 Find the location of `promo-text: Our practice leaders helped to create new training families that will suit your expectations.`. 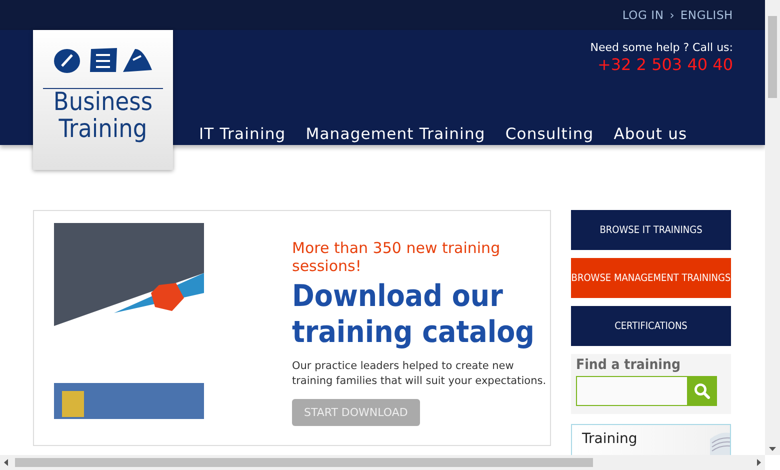

promo-text: Our practice leaders helped to create new training families that will suit your expectations. is located at coordinates (420, 374).